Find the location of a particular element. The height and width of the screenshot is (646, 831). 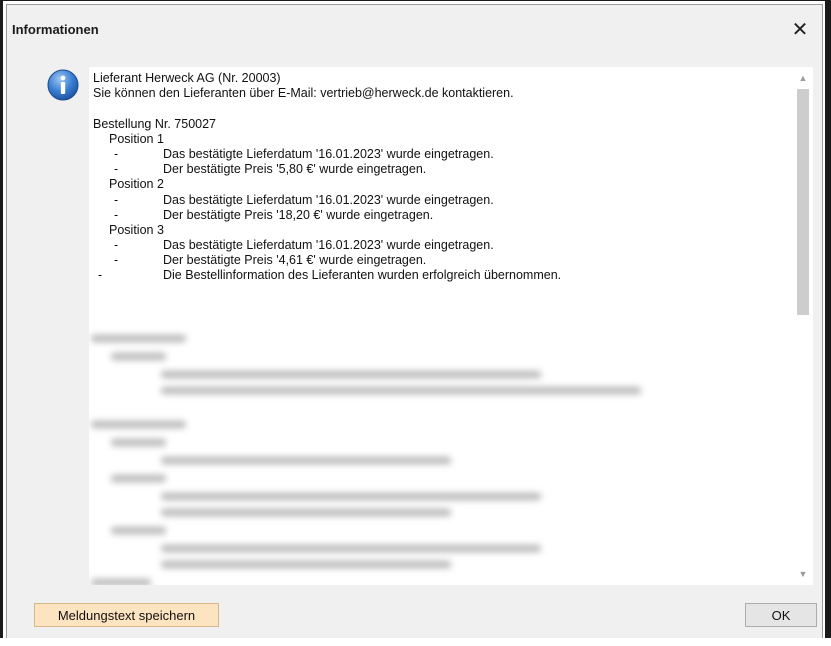

vertical-scrollbar: ▲ ▼ is located at coordinates (803, 326).